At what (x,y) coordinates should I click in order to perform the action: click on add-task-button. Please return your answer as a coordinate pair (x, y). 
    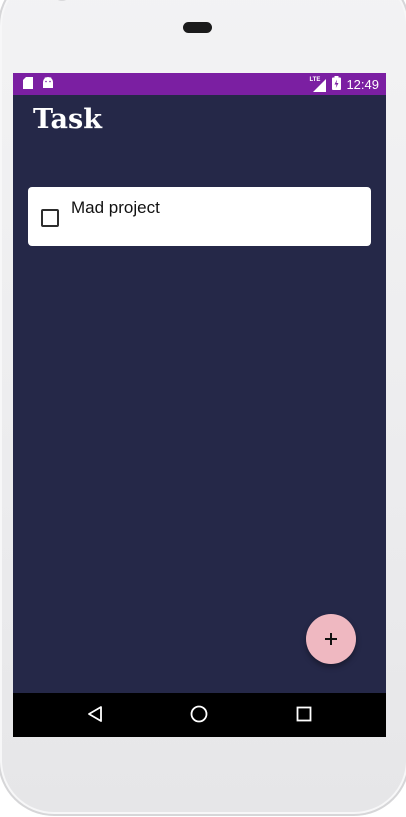
    Looking at the image, I should click on (331, 639).